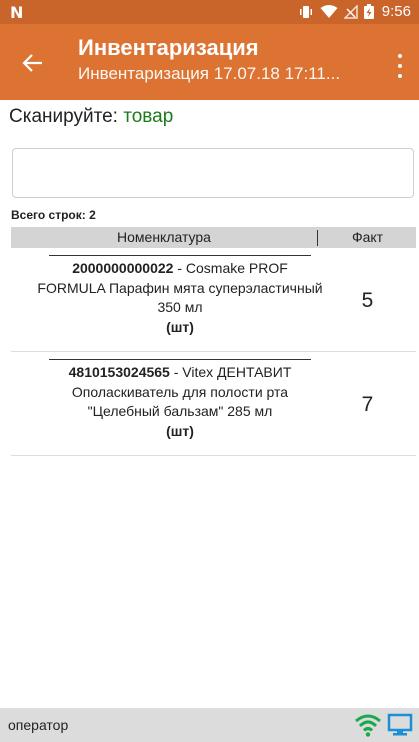  Describe the element at coordinates (209, 12) in the screenshot. I see `status-bar: N 9:56` at that location.